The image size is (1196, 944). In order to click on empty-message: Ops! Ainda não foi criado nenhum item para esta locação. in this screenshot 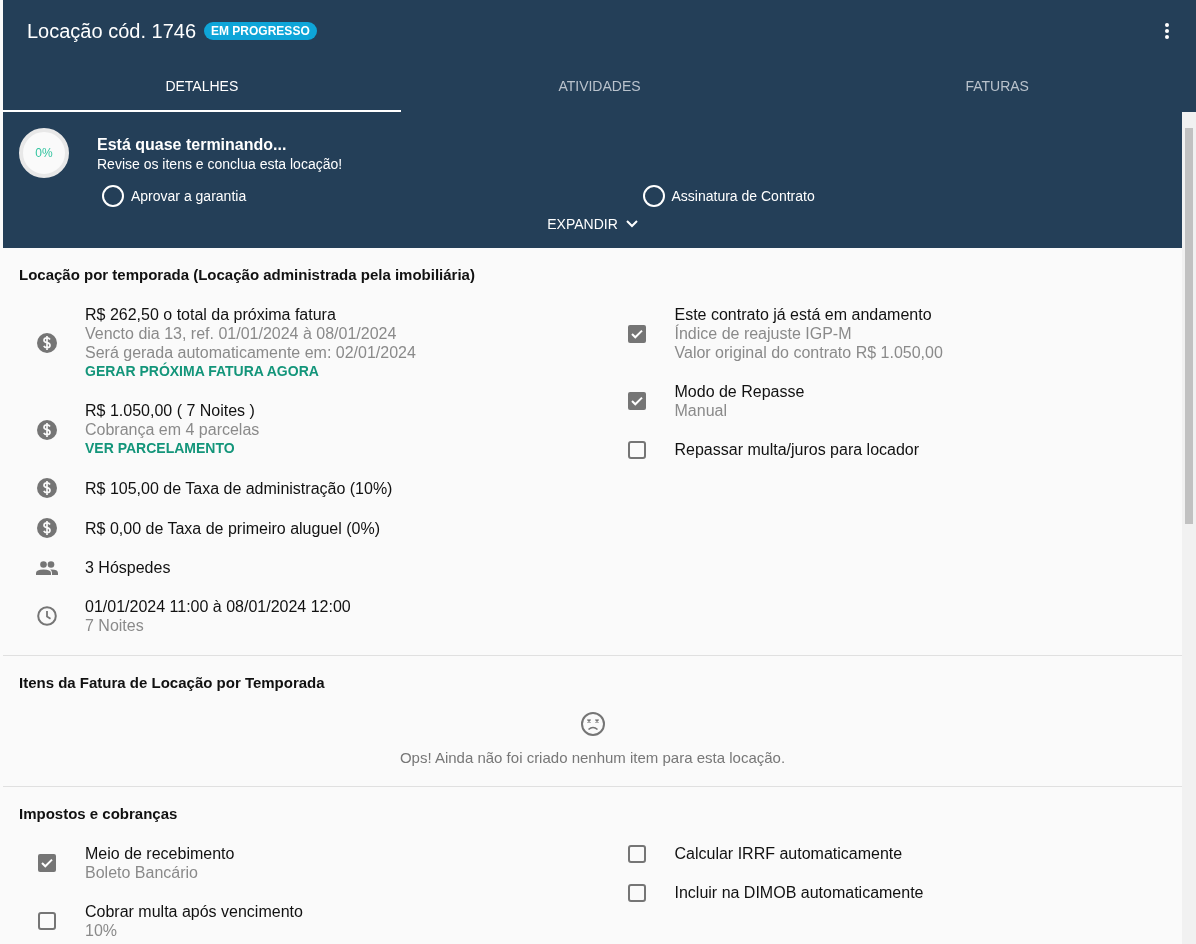, I will do `click(592, 757)`.